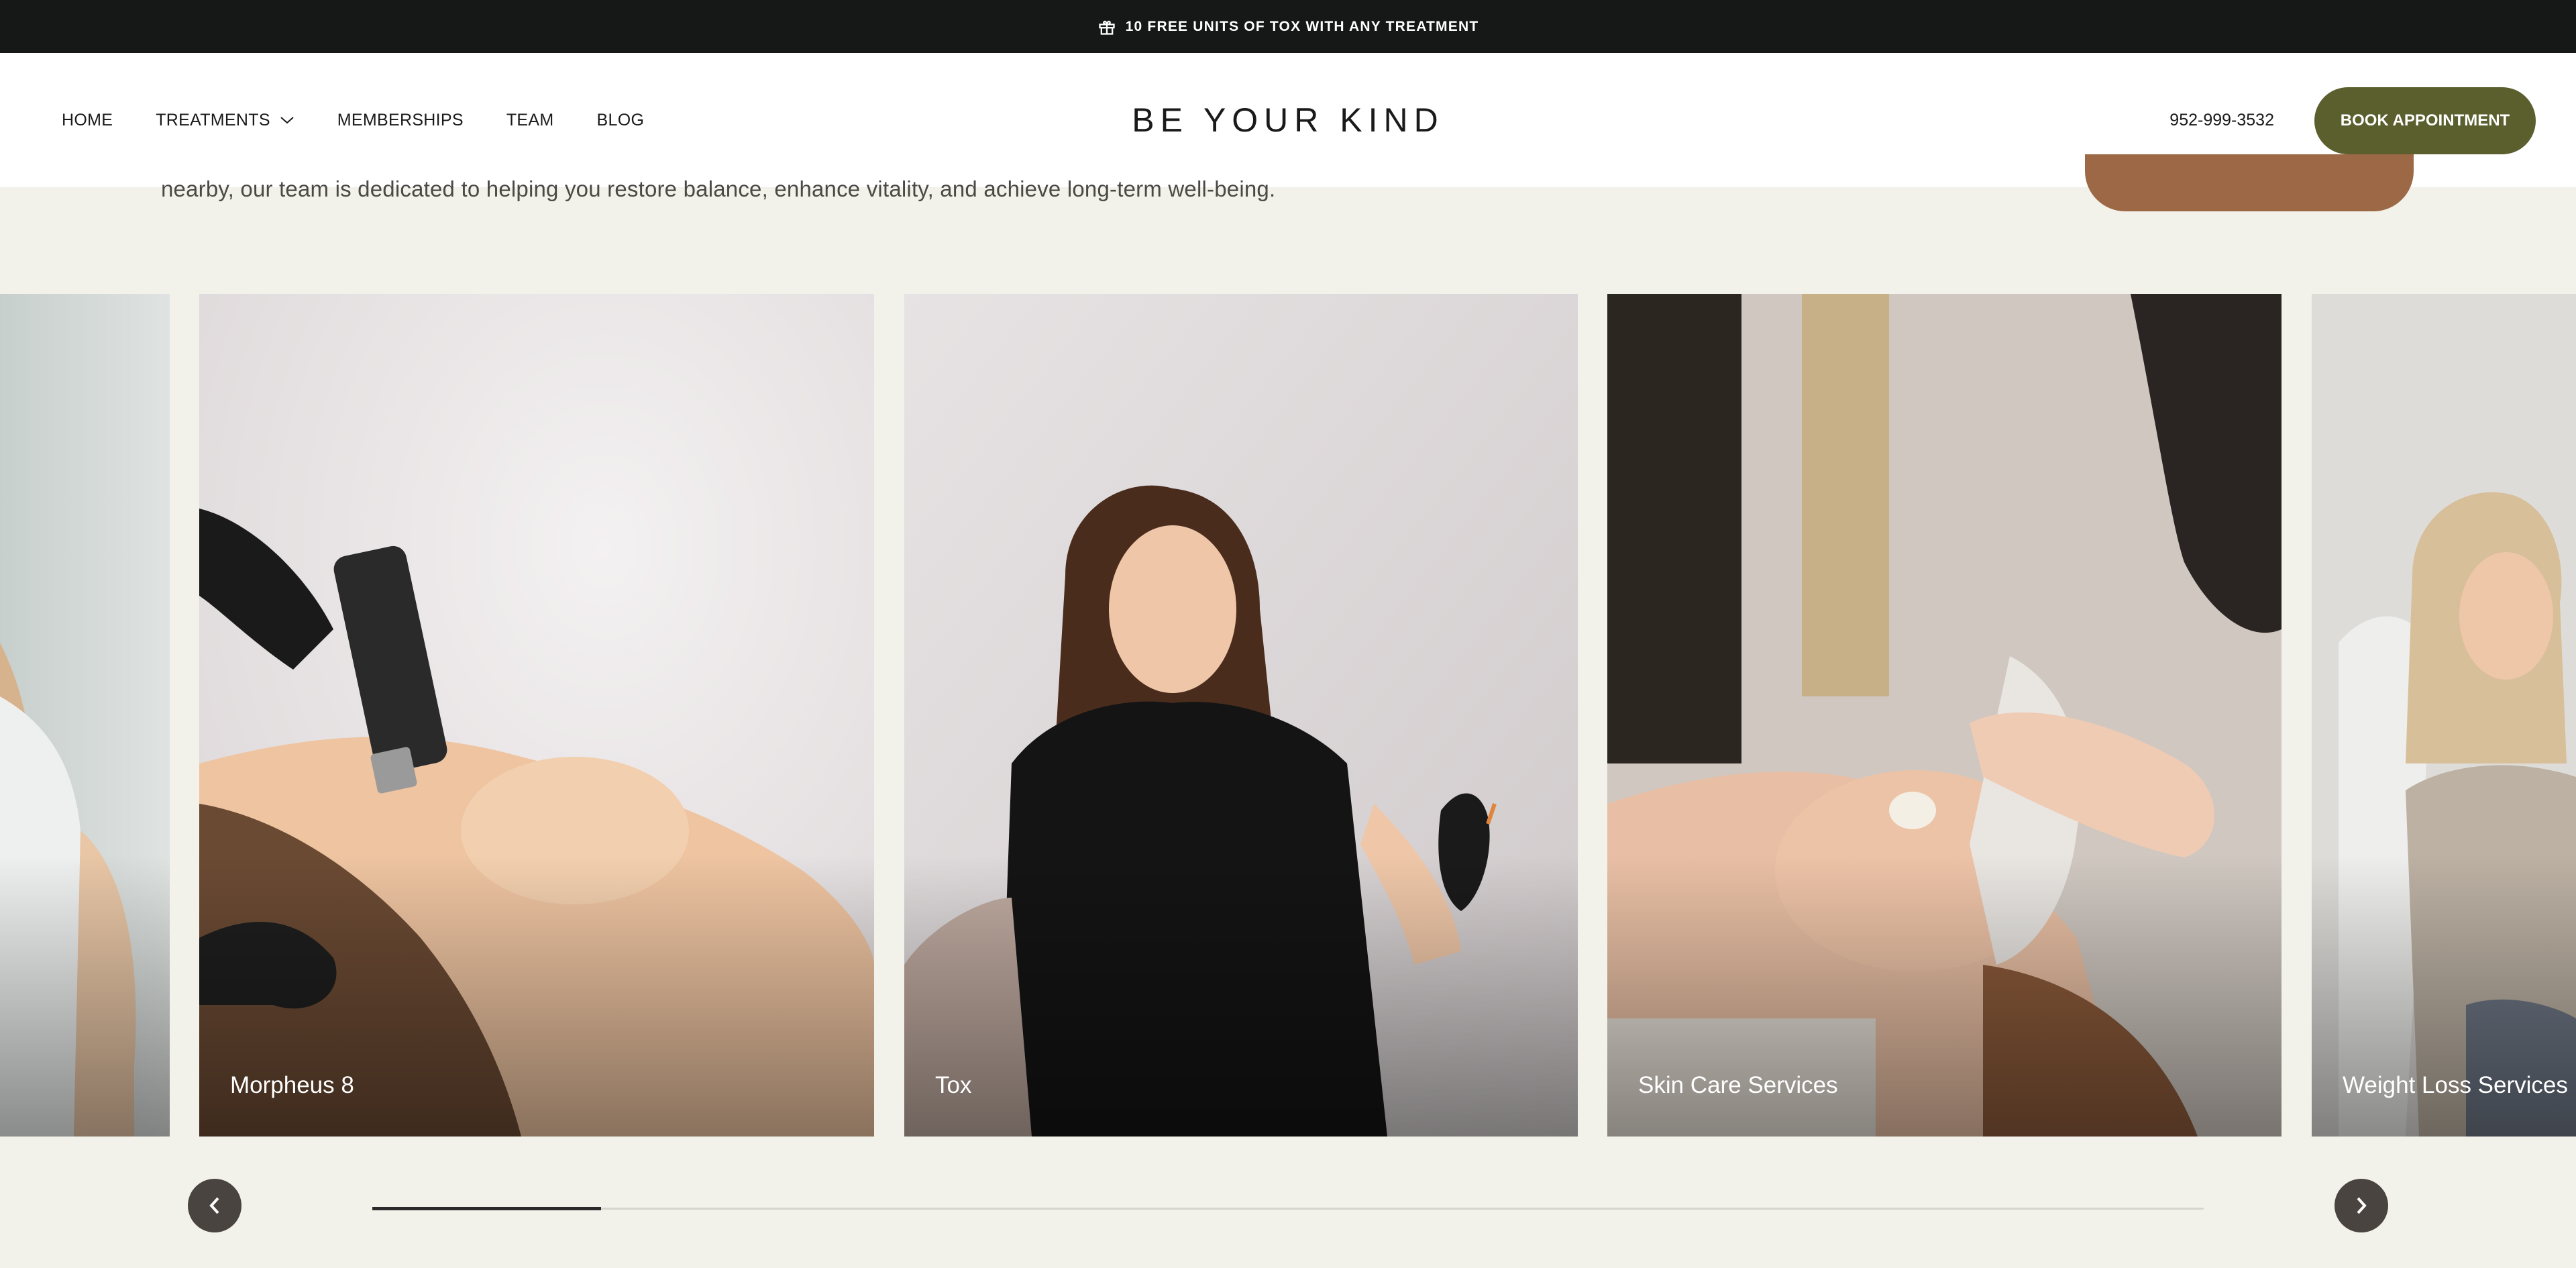 This screenshot has width=2576, height=1268. Describe the element at coordinates (87, 121) in the screenshot. I see `nav-home: HOME` at that location.